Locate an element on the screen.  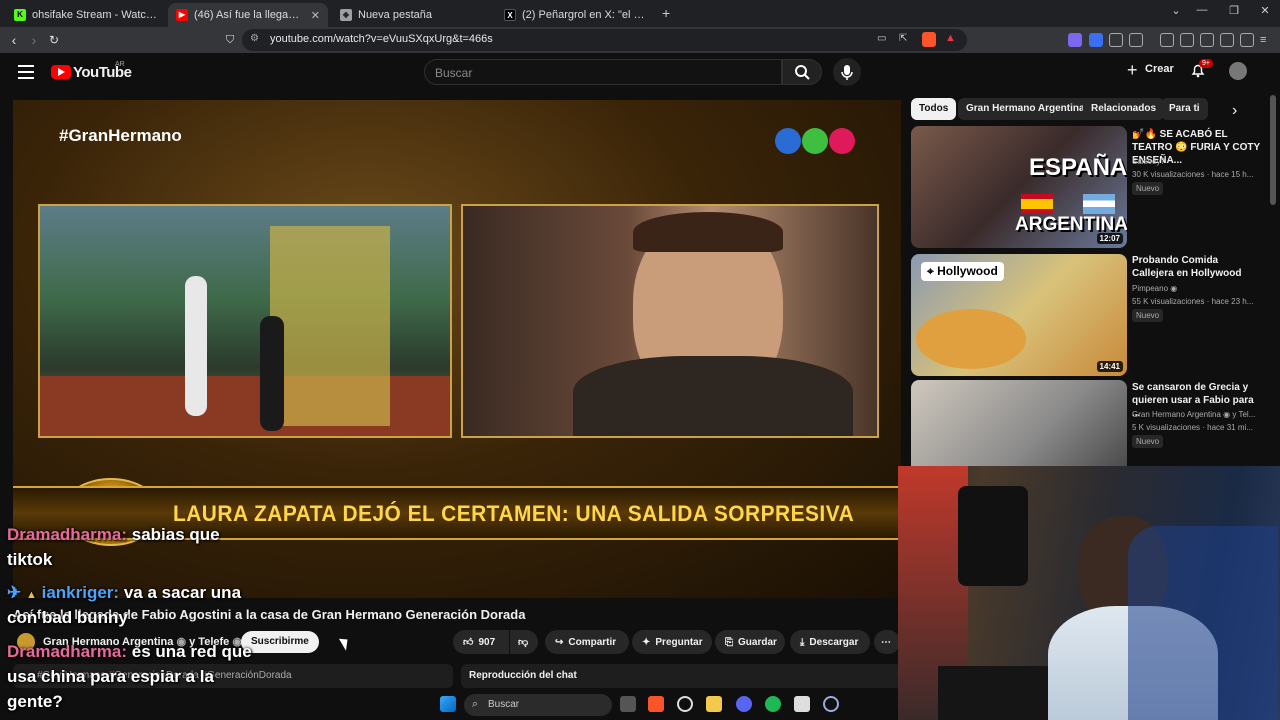
back-icon: ‹ is located at coordinates (14, 40).